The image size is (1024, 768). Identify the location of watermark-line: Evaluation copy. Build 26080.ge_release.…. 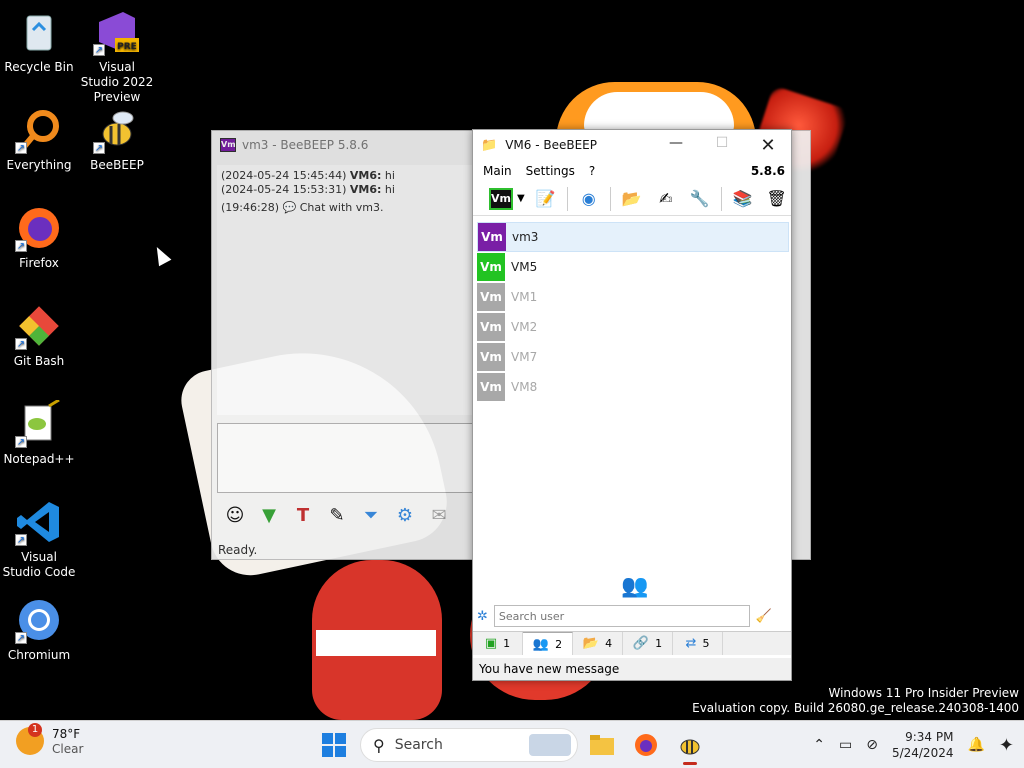
(855, 708).